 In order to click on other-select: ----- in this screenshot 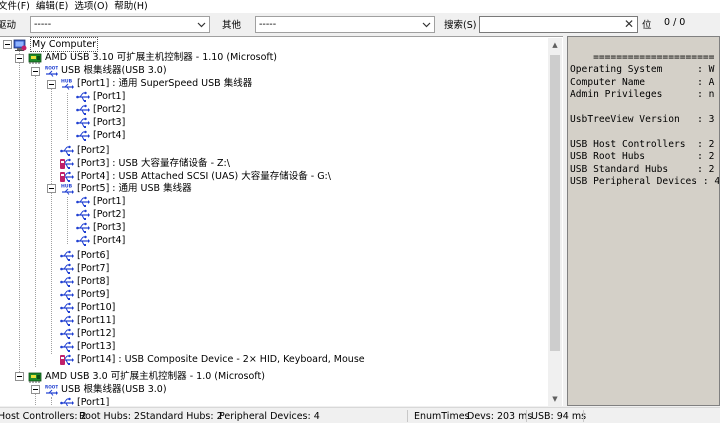, I will do `click(345, 24)`.